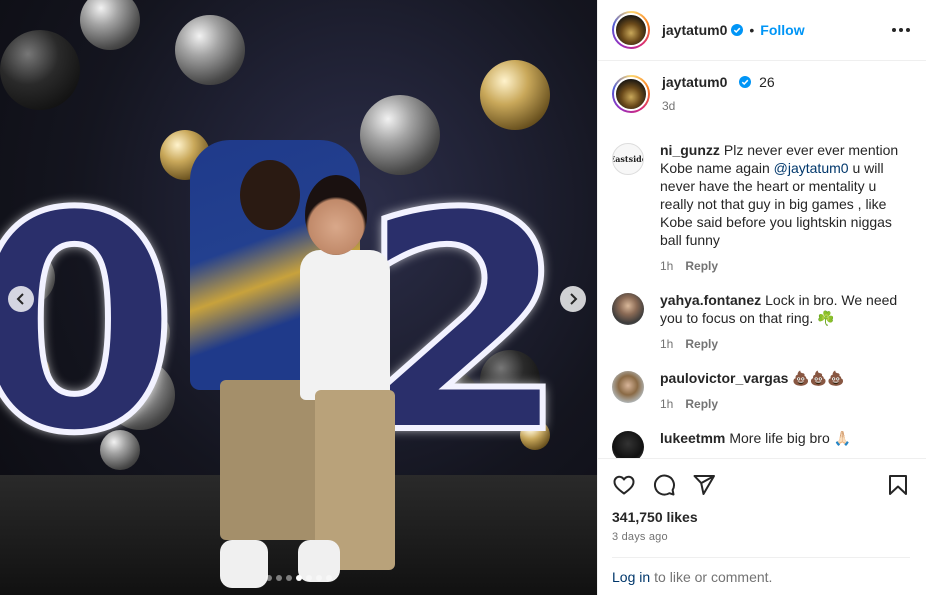 The height and width of the screenshot is (595, 926). What do you see at coordinates (694, 30) in the screenshot?
I see `author-username: jaytatum0` at bounding box center [694, 30].